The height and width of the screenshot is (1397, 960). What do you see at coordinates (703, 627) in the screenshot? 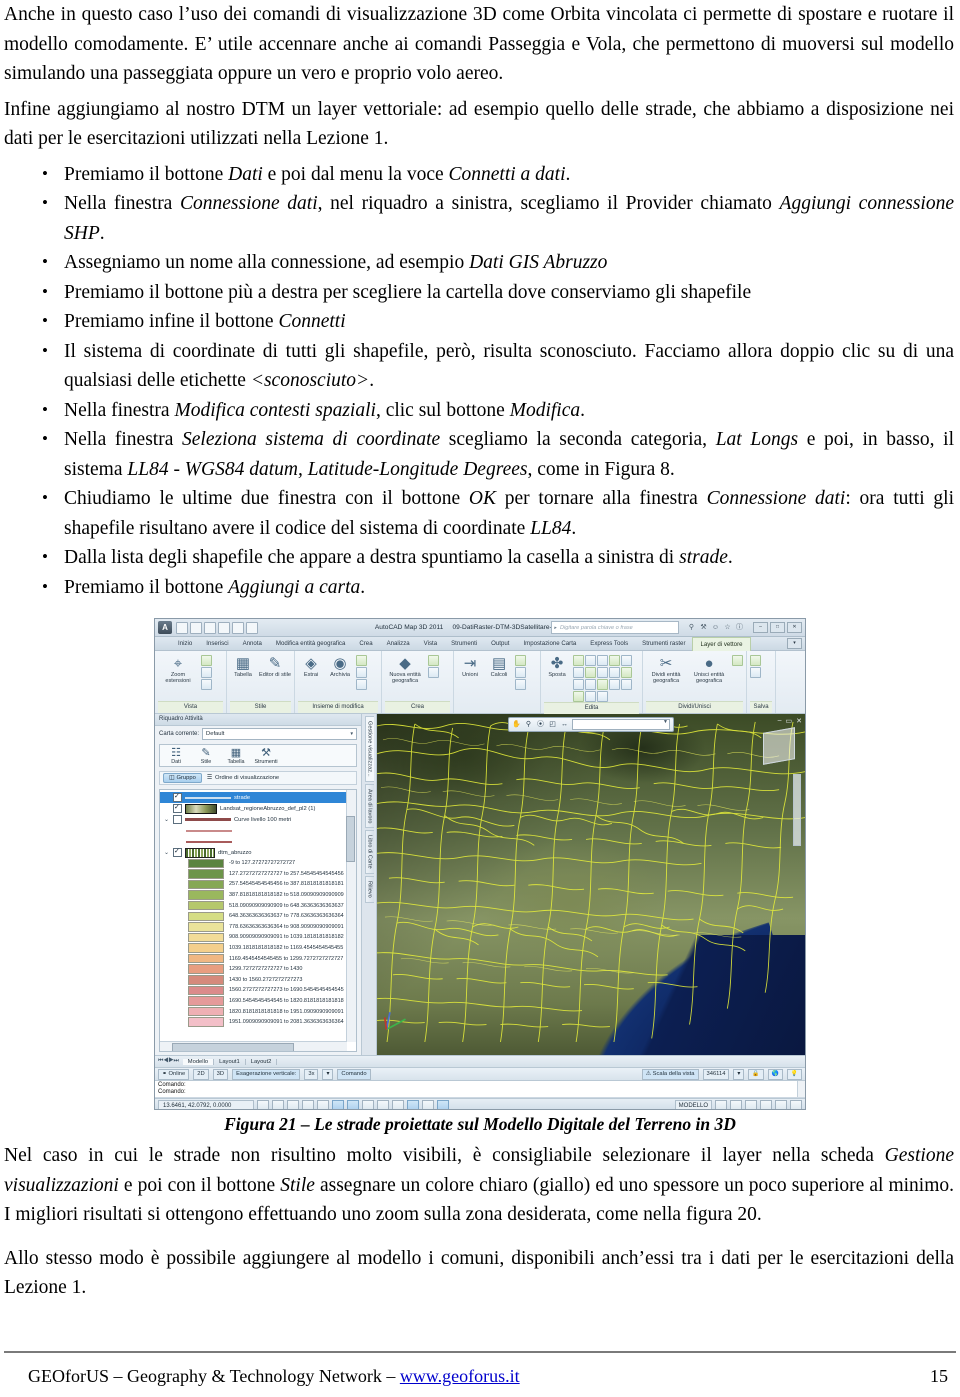
I see `wrench-icon: ⚒` at bounding box center [703, 627].